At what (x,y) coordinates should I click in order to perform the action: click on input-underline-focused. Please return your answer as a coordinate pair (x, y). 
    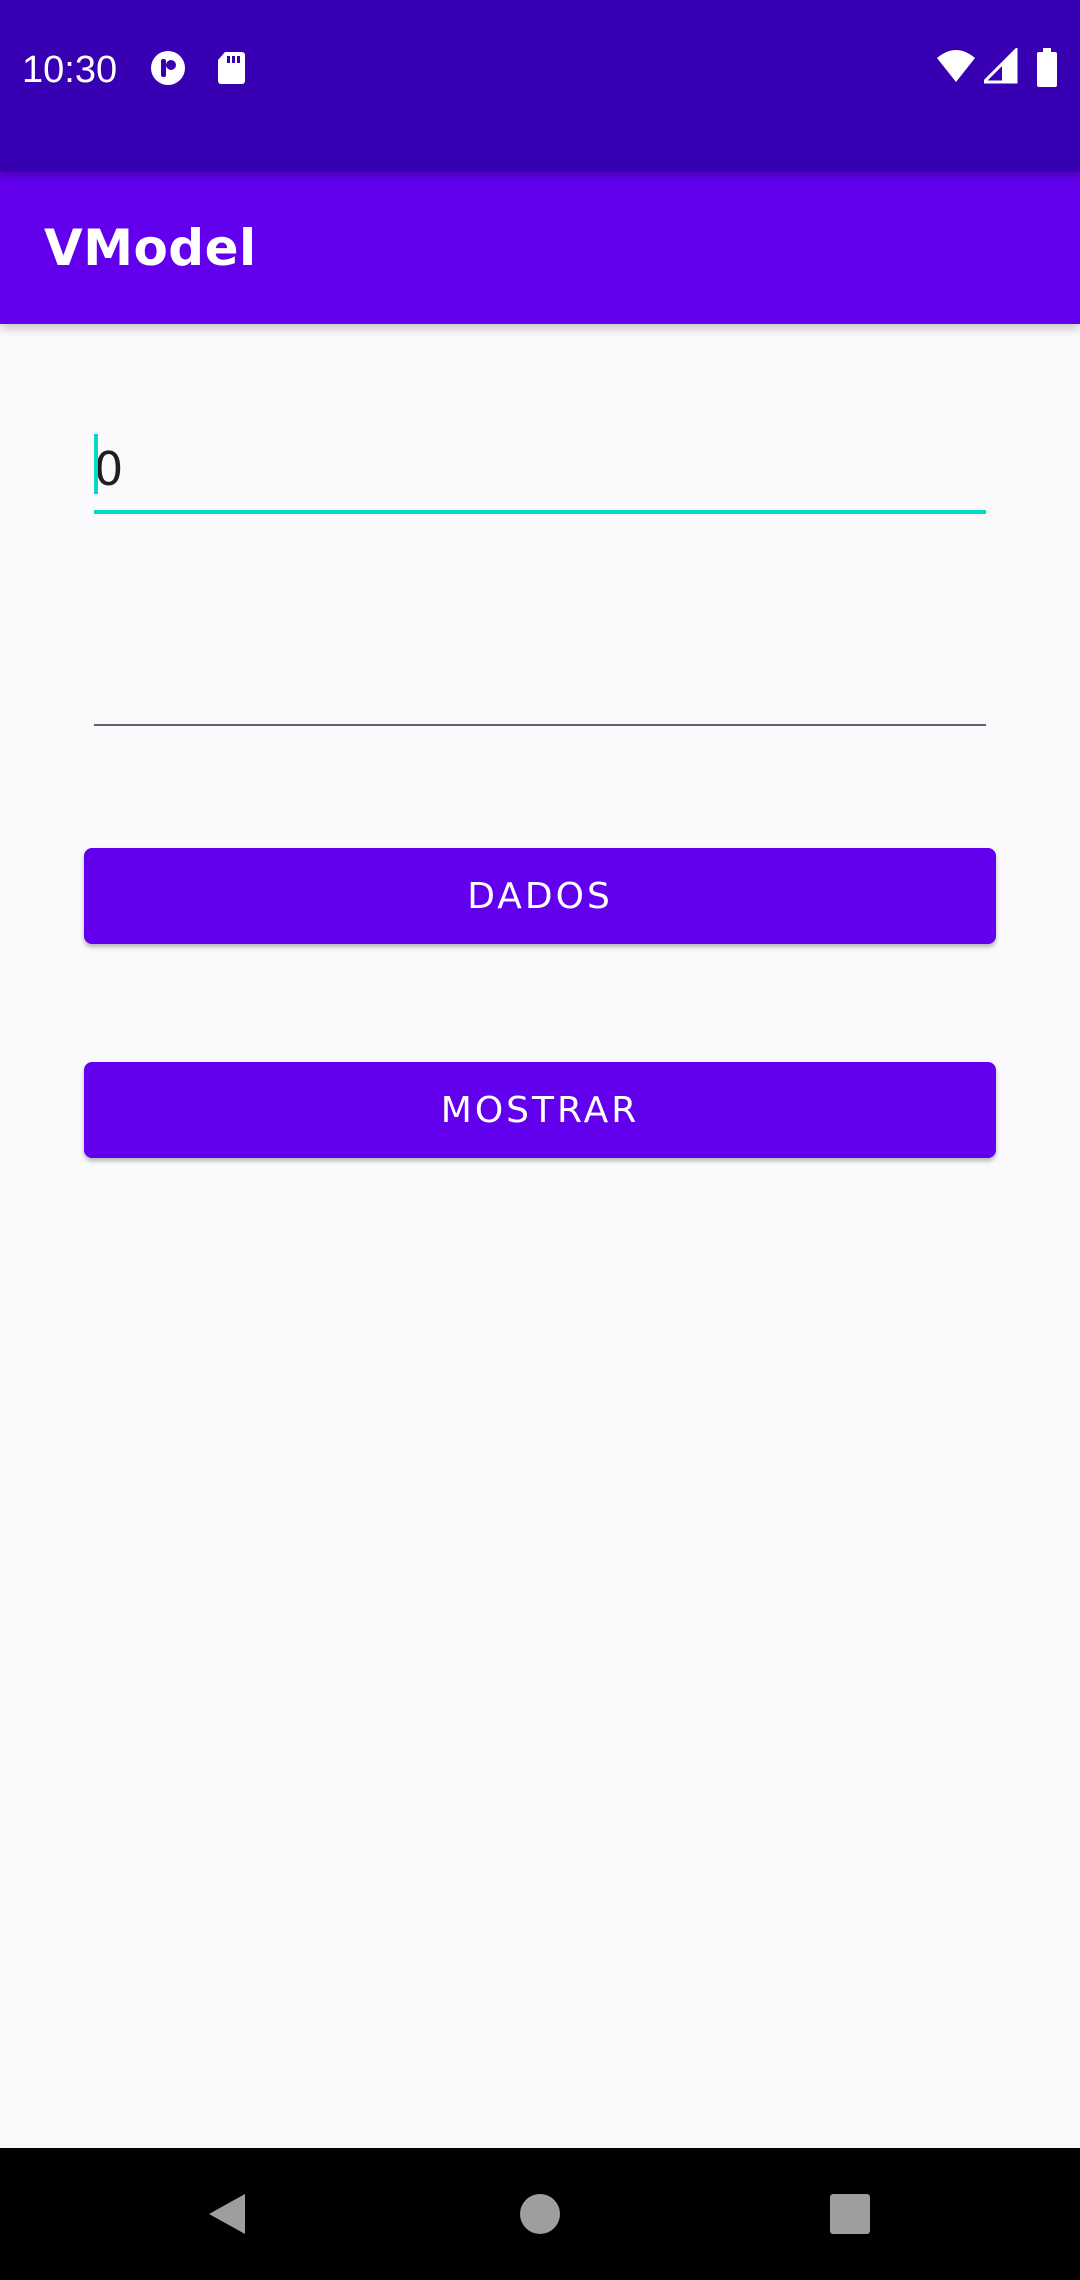
    Looking at the image, I should click on (540, 512).